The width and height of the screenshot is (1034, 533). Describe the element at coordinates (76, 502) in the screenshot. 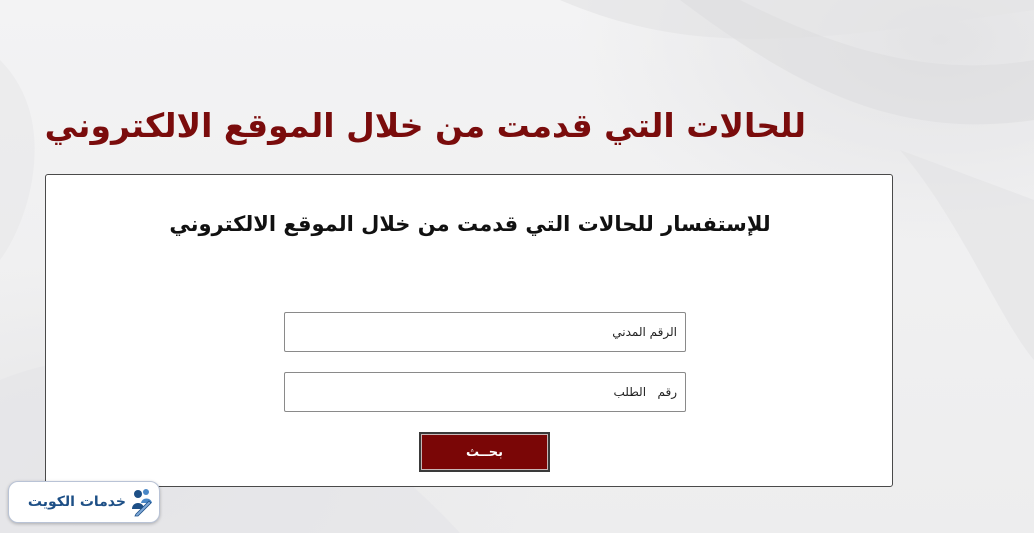

I see `brand-name: خدمات الكويت` at that location.